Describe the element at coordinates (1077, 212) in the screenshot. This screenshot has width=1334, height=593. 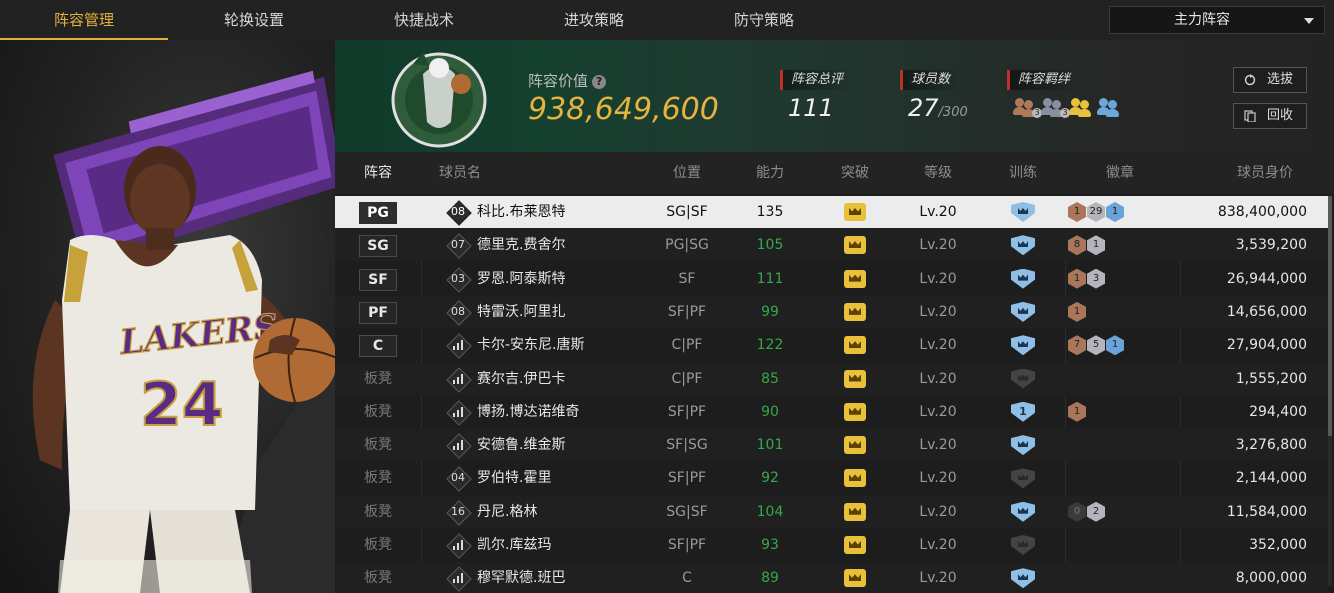
I see `badge-icon: 1` at that location.